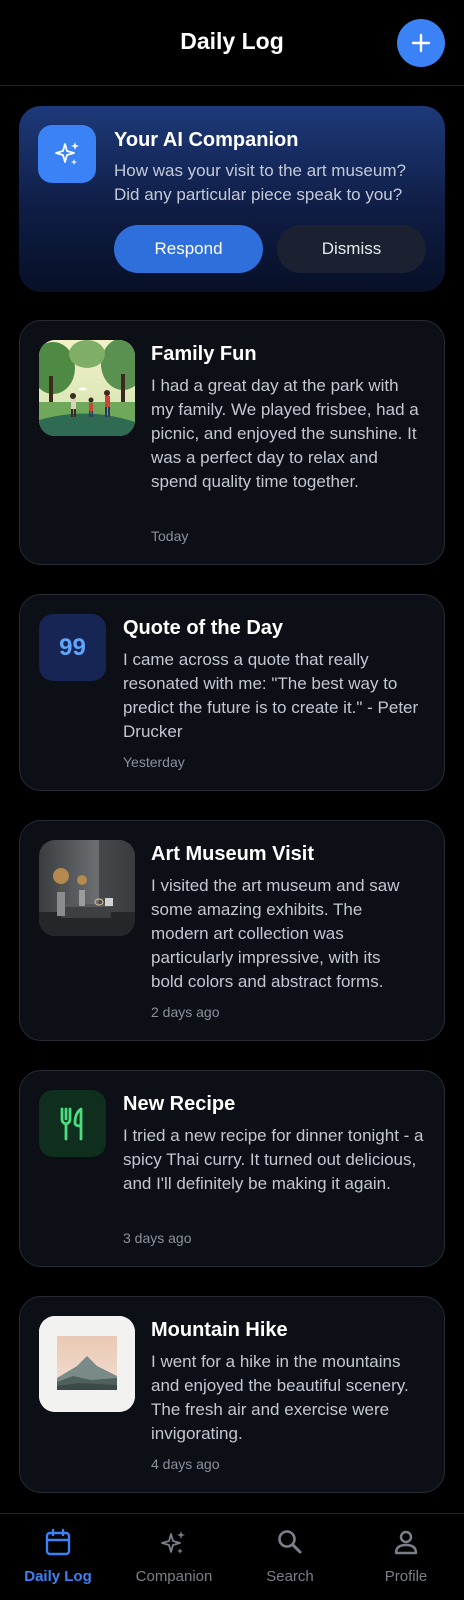  What do you see at coordinates (72, 1123) in the screenshot?
I see `utensils-icon` at bounding box center [72, 1123].